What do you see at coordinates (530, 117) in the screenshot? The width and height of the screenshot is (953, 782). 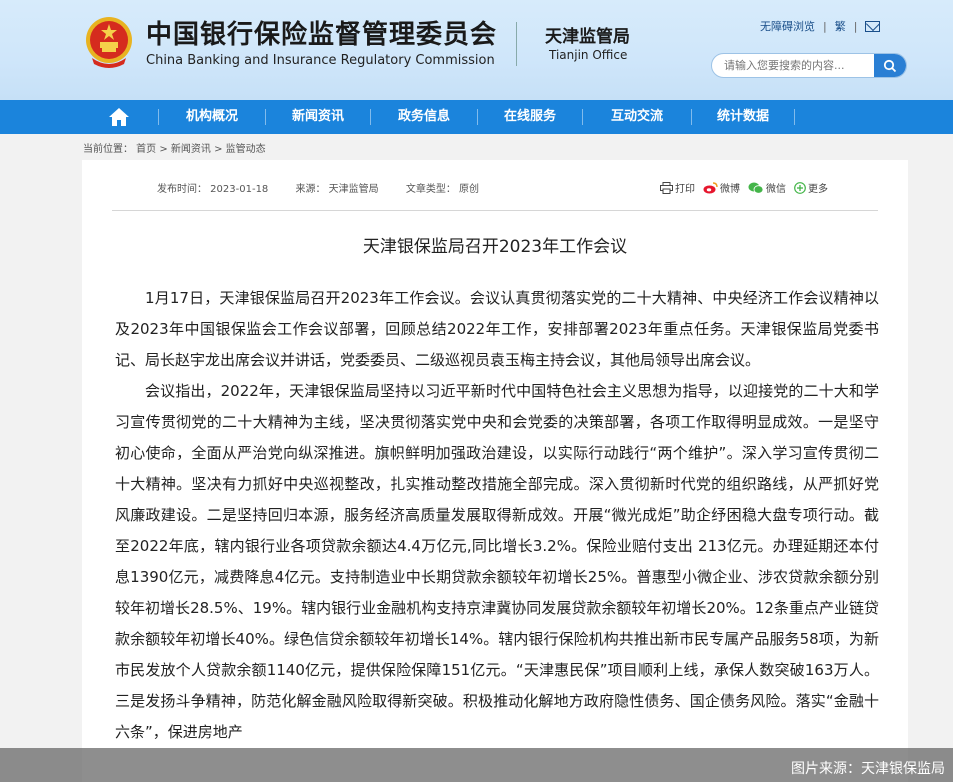 I see `nav-item-online-services: 在线服务` at bounding box center [530, 117].